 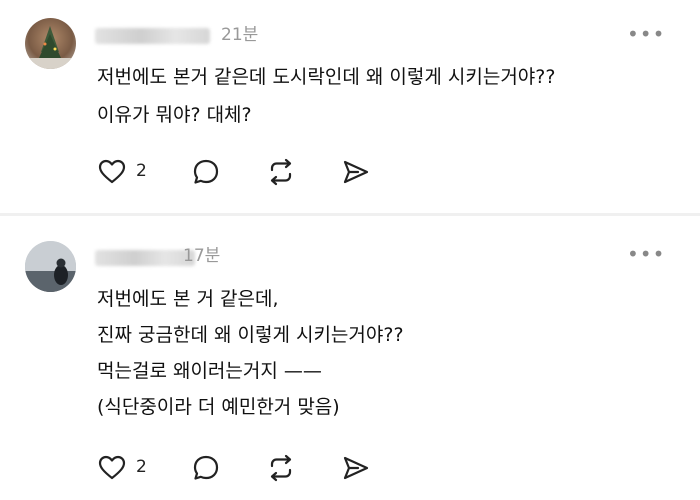 I want to click on timestamp: 17분, so click(x=202, y=256).